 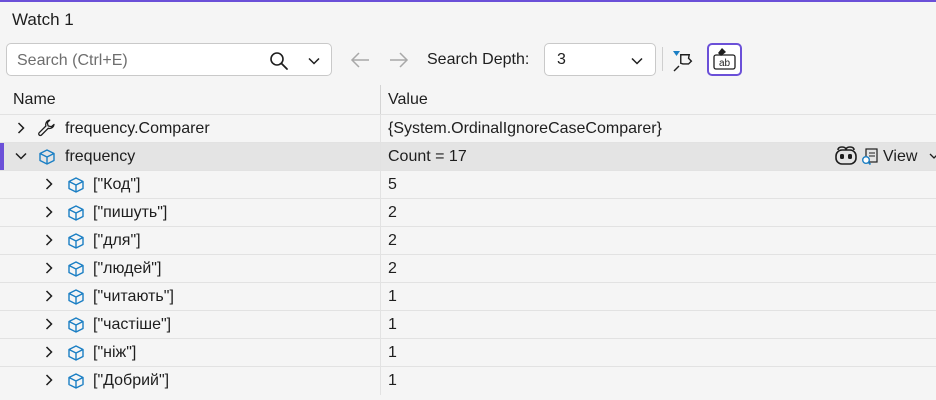 What do you see at coordinates (684, 60) in the screenshot?
I see `pin-icon` at bounding box center [684, 60].